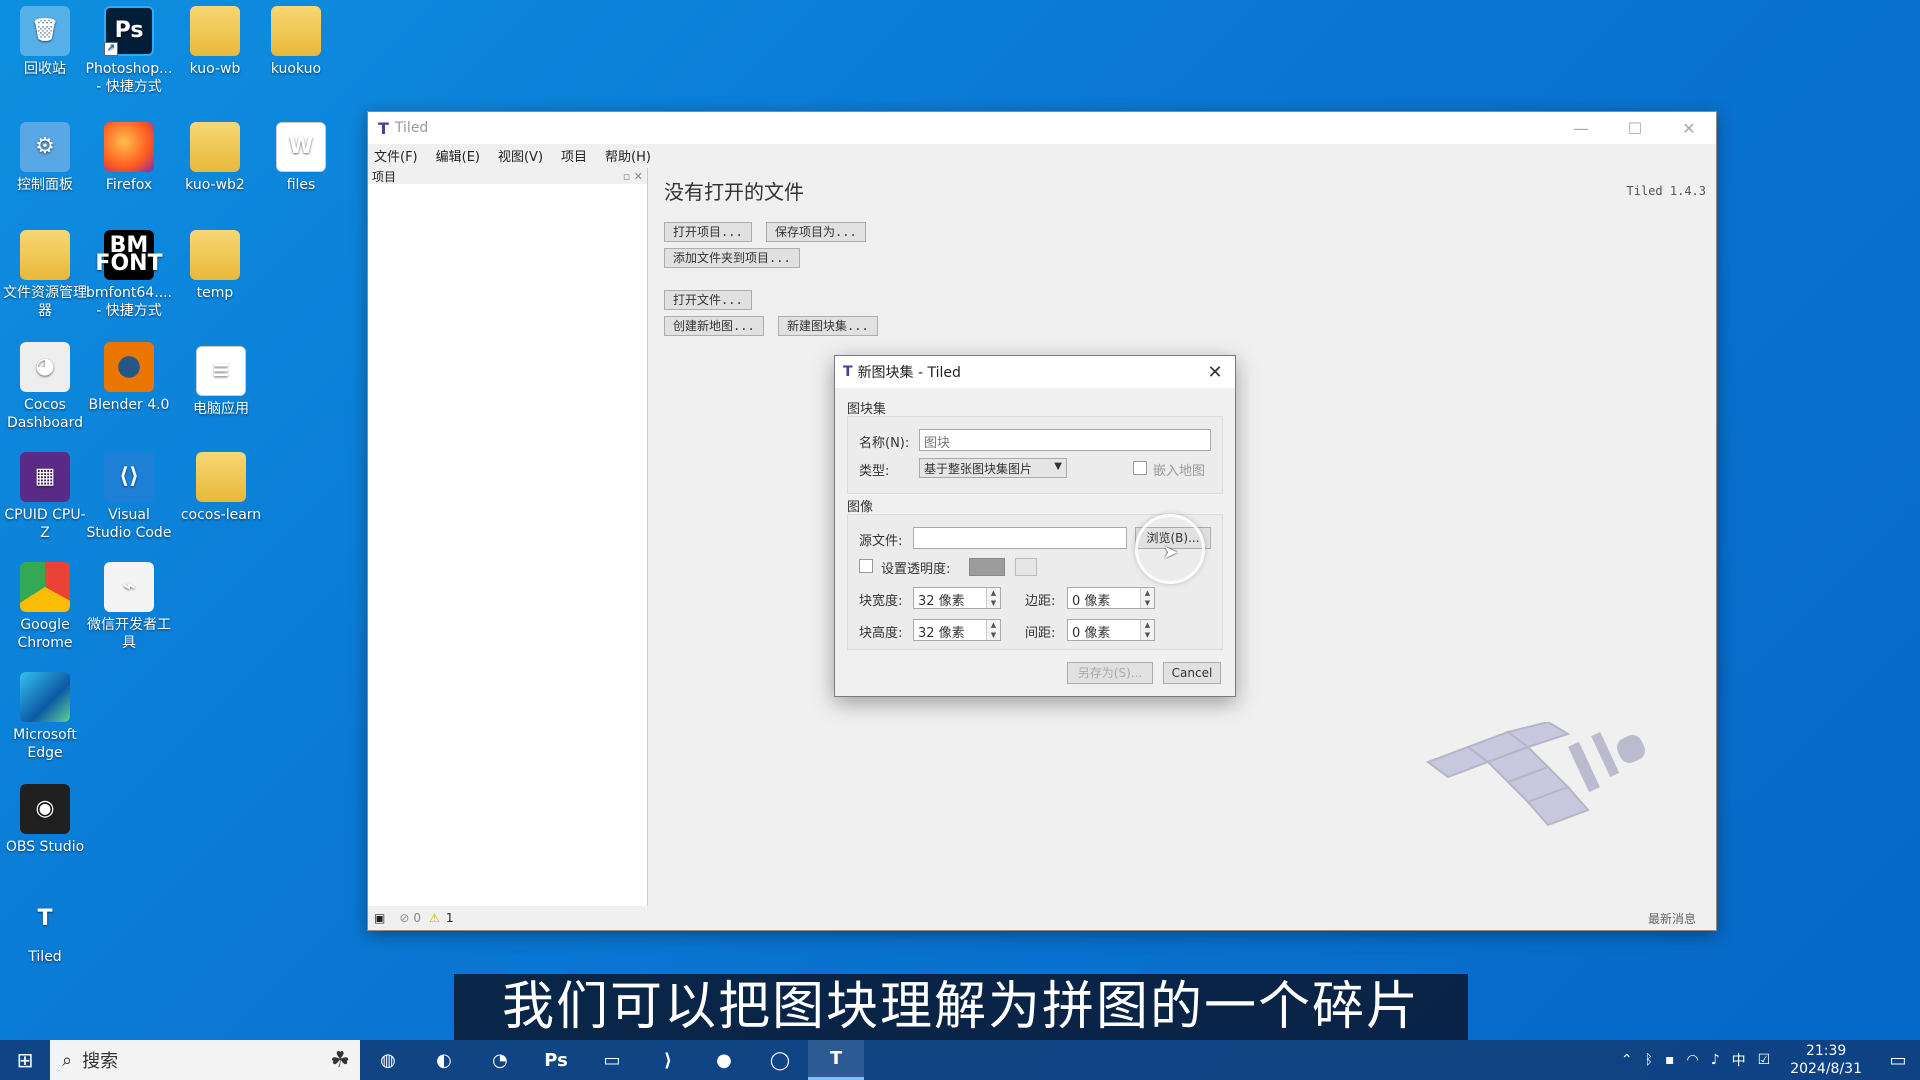 The height and width of the screenshot is (1080, 1920). I want to click on tile-width-label: 块宽度:, so click(881, 601).